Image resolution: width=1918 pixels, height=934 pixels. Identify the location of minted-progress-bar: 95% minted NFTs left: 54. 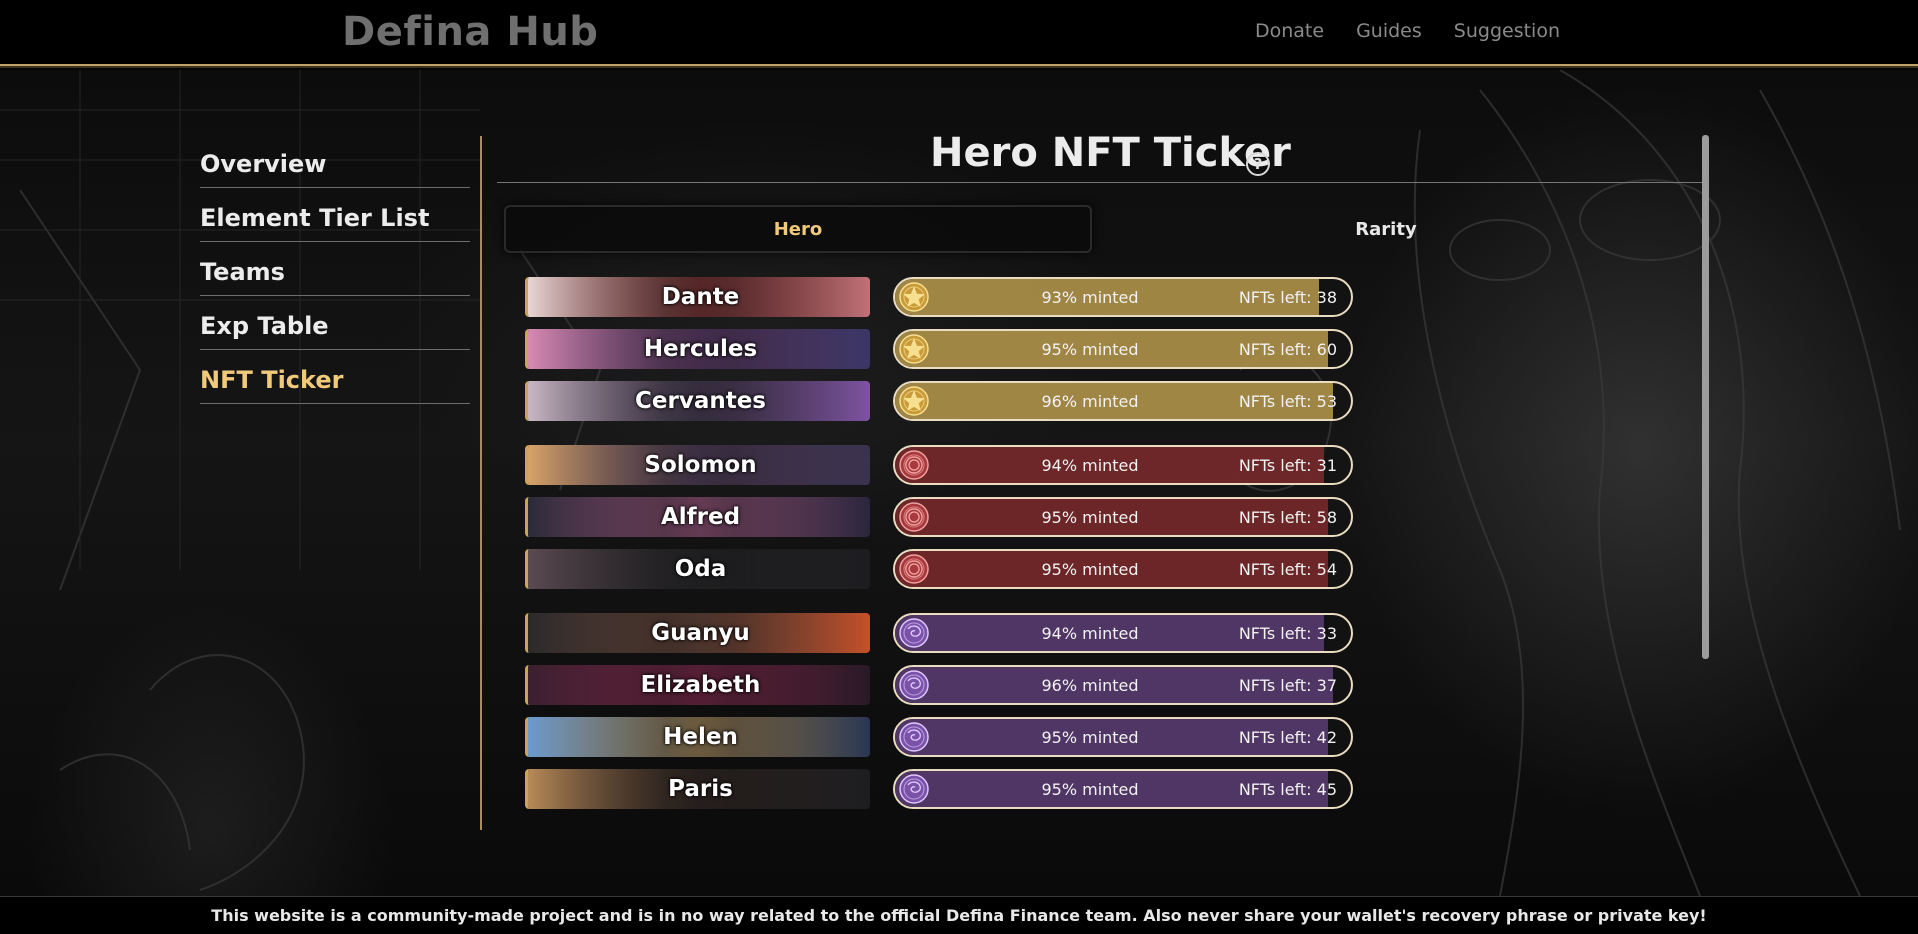
(1123, 569).